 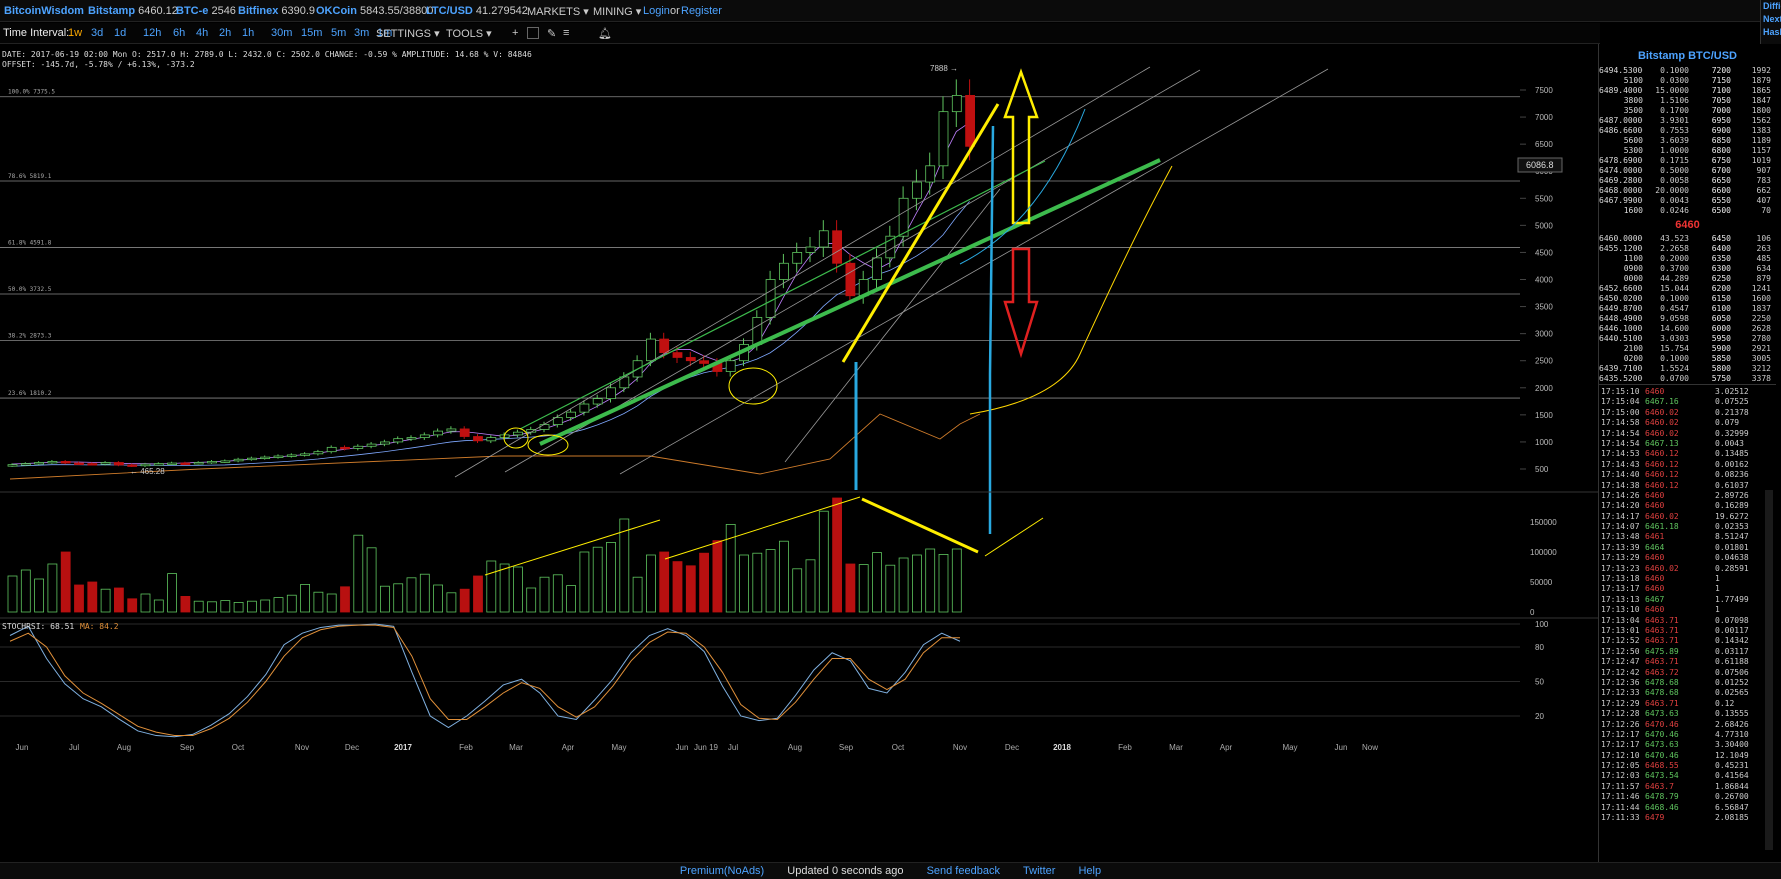 I want to click on trade-cell: 17:12:10, so click(x=1620, y=755).